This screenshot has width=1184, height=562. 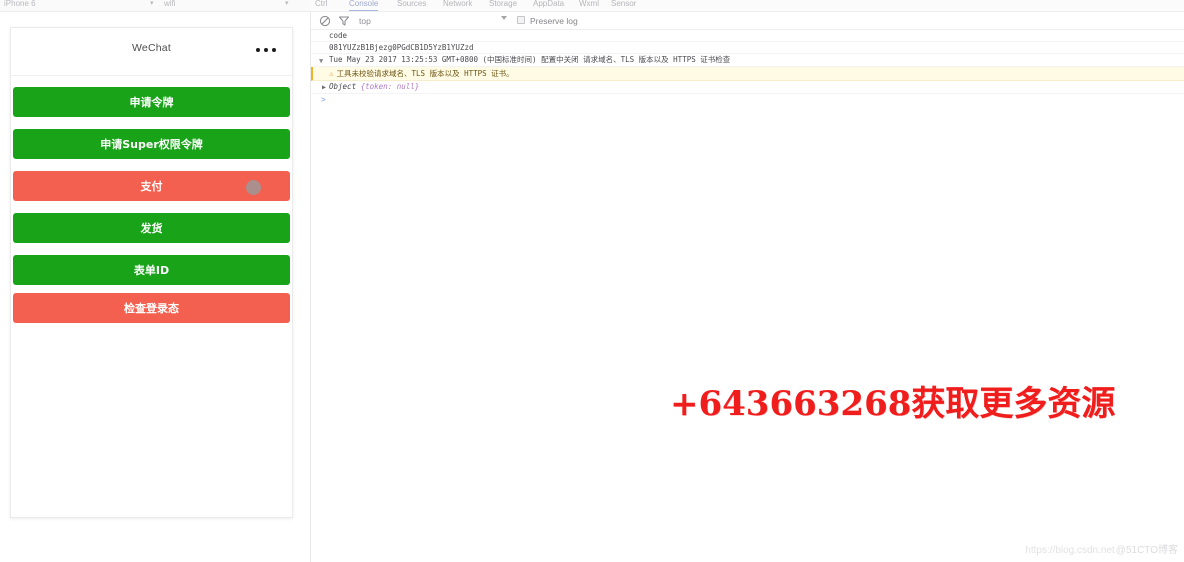 I want to click on console-input-prompt: >, so click(x=747, y=100).